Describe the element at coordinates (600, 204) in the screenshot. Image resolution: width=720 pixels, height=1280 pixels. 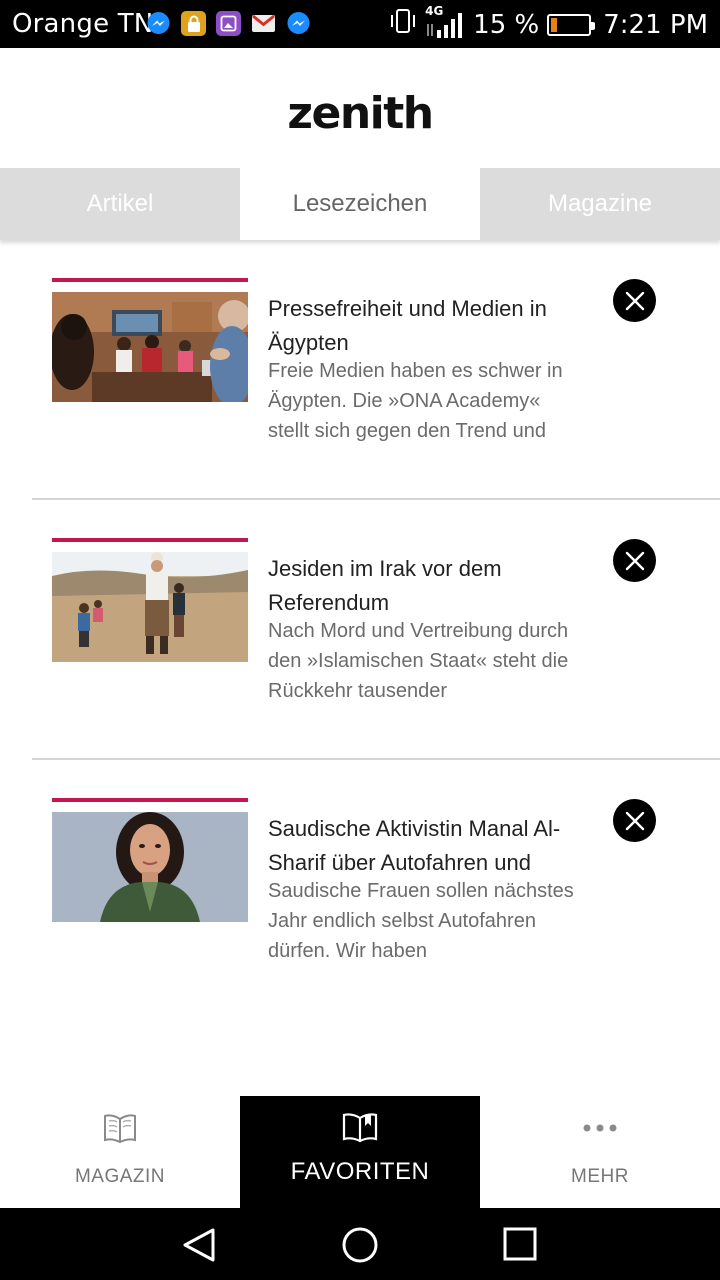
I see `tab-magazine: Magazine` at that location.